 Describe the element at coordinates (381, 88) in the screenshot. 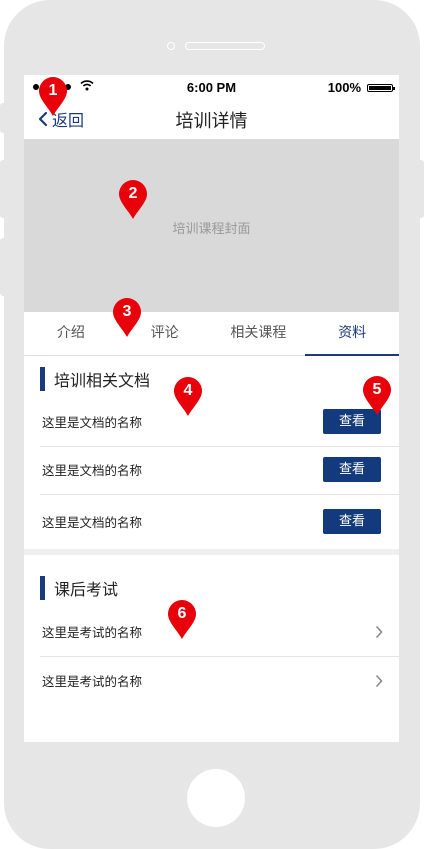

I see `battery-icon` at that location.